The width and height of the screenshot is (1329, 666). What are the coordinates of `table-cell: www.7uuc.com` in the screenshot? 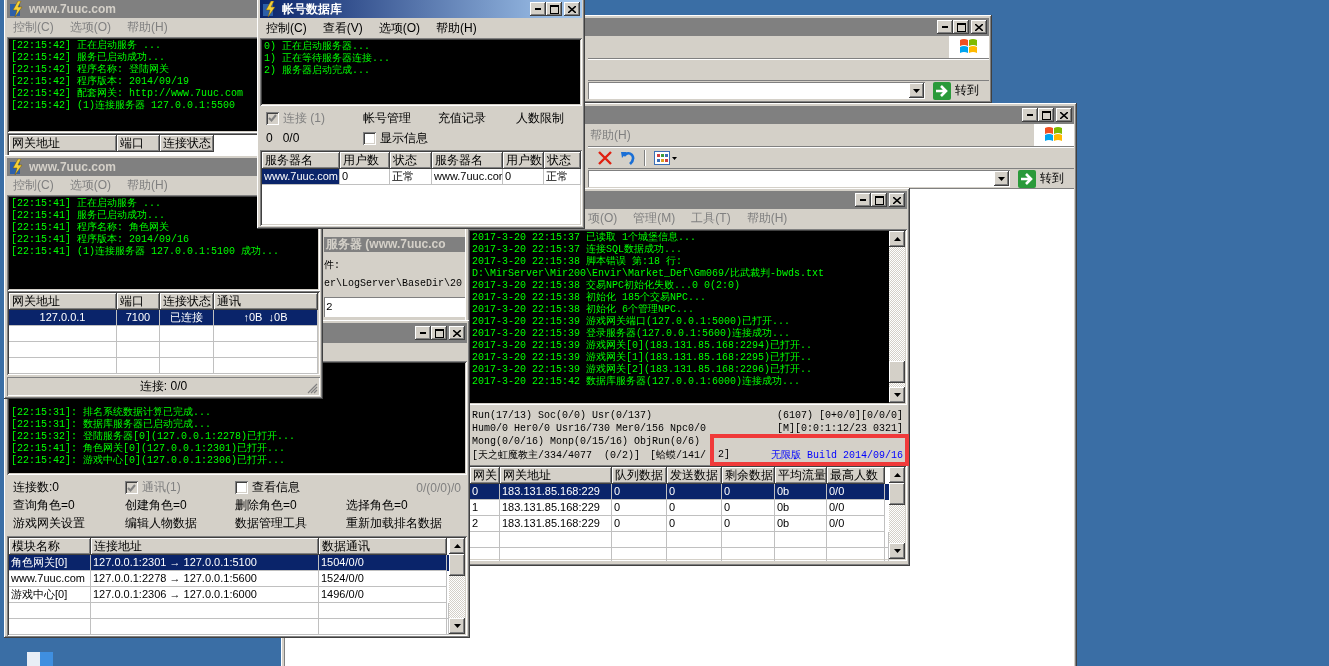 It's located at (301, 177).